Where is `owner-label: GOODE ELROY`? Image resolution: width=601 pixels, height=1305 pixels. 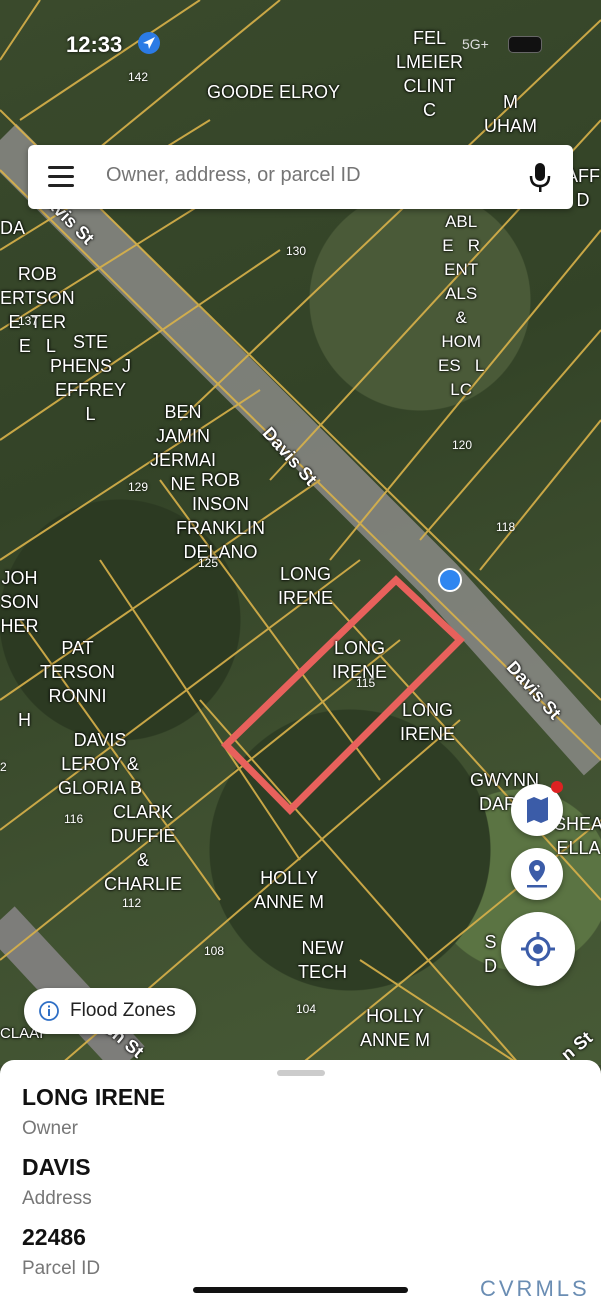
owner-label: GOODE ELROY is located at coordinates (274, 92).